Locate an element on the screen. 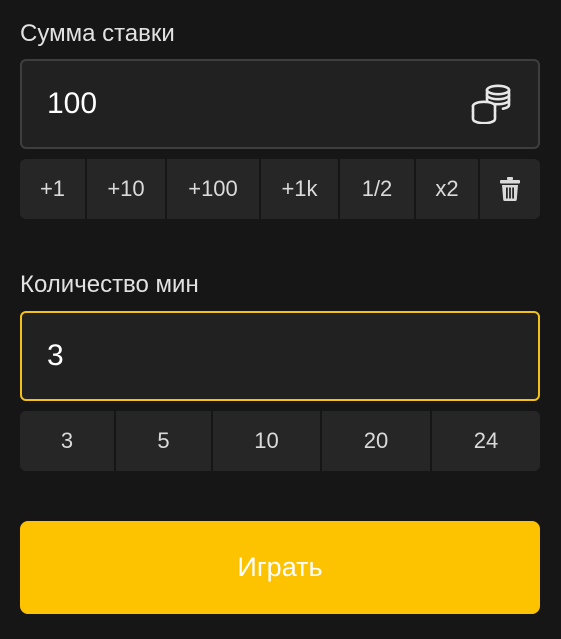 The height and width of the screenshot is (639, 561). bet-clear-button is located at coordinates (510, 189).